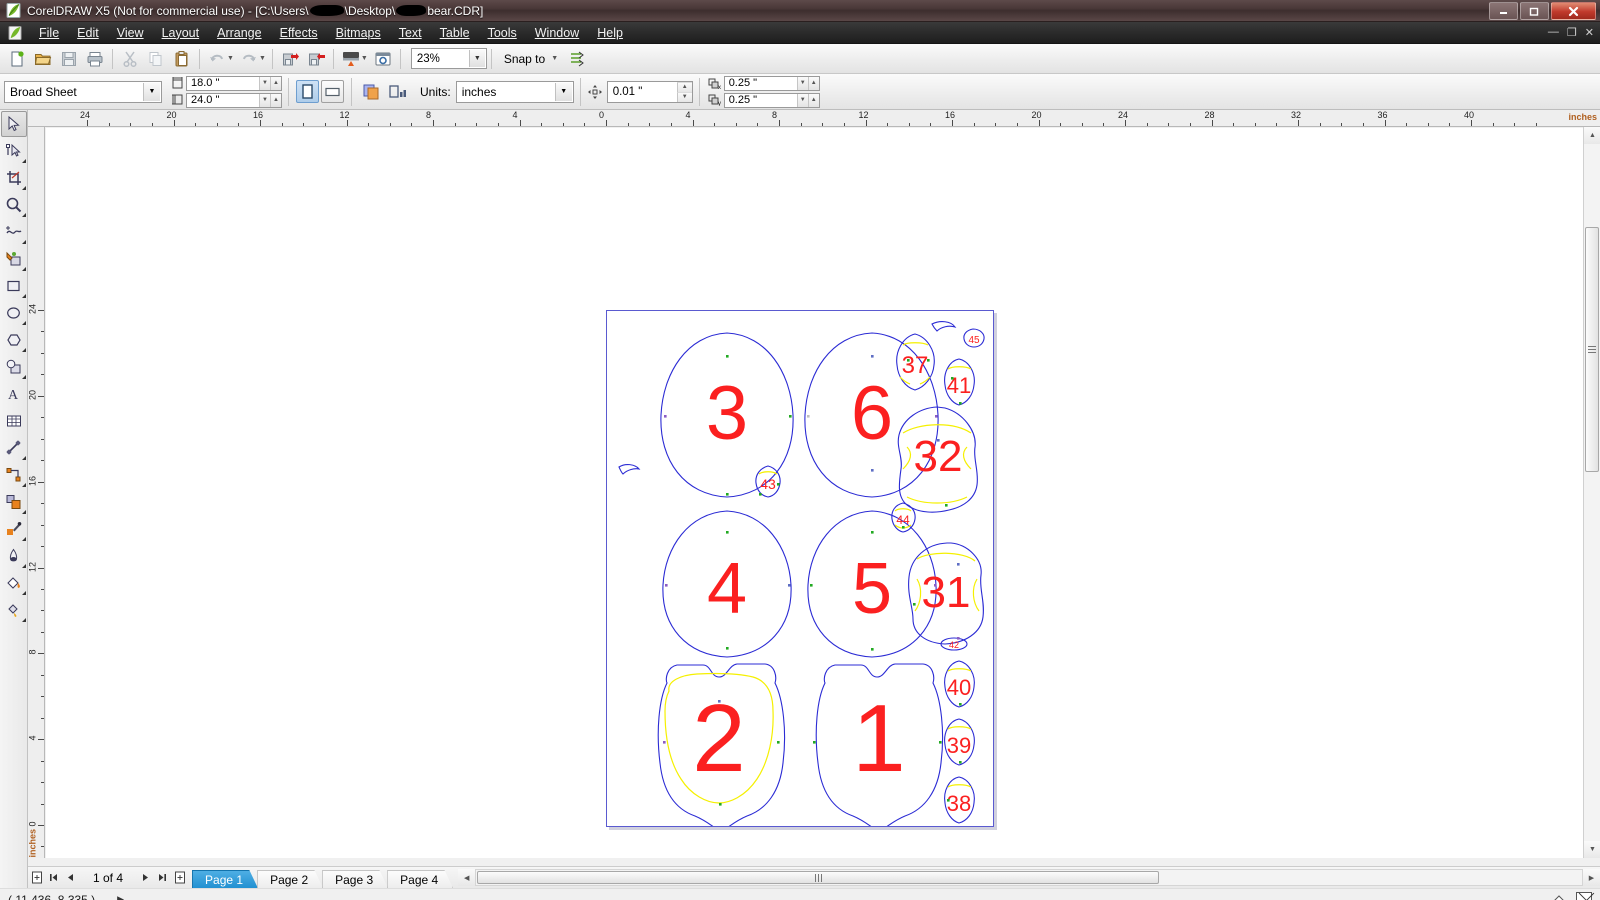  I want to click on zoom-flyout-arrow, so click(24, 215).